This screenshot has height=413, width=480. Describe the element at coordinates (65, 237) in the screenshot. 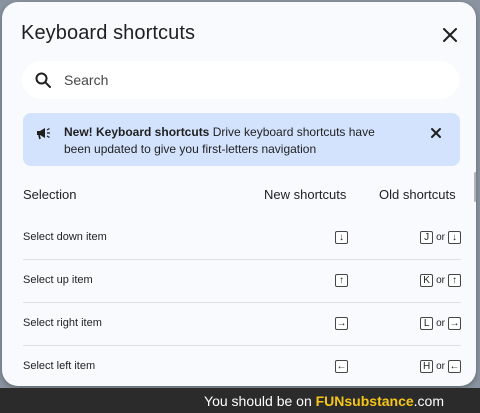

I see `shortcut-label: Select down item` at that location.